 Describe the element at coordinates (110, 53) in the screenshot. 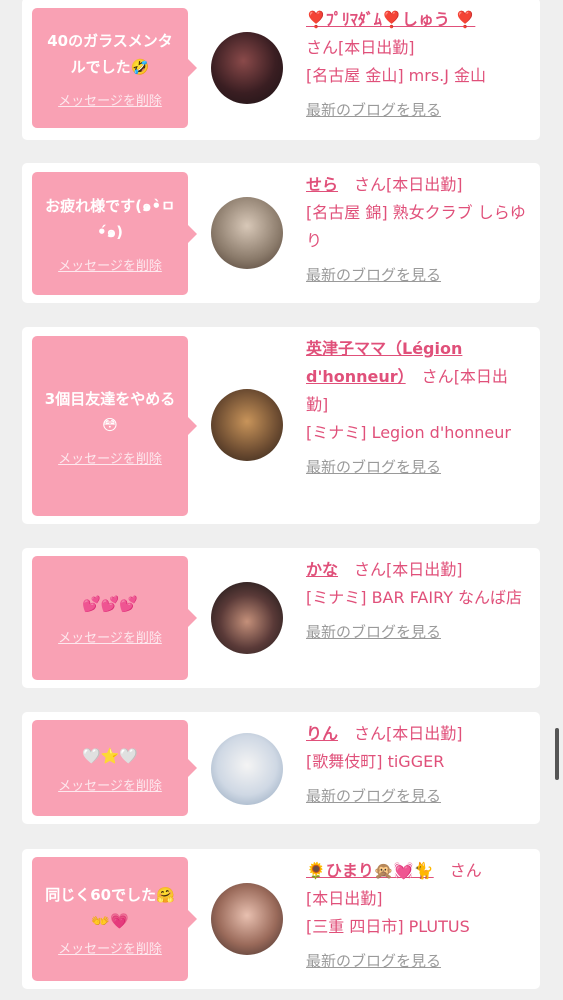

I see `message-text: 40のガラスメンタルでした🤣` at that location.